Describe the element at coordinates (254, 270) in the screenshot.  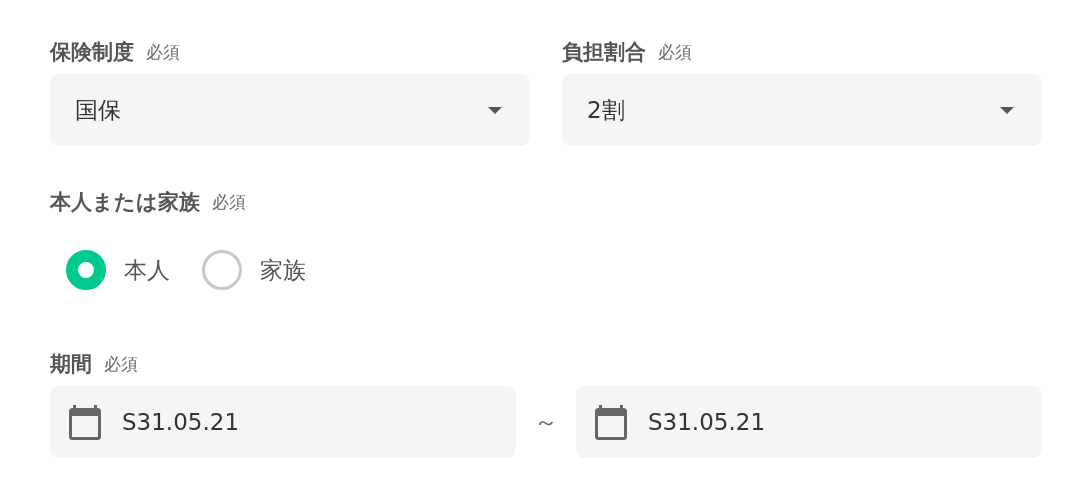
I see `radio-option: 家族` at that location.